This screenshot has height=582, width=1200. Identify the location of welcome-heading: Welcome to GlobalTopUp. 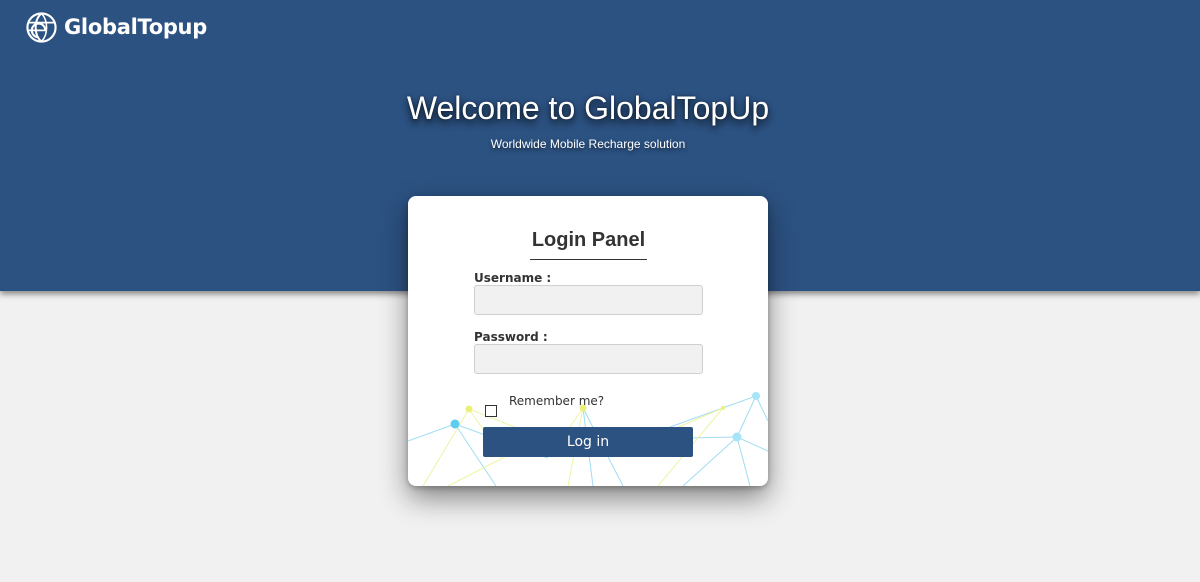
(588, 108).